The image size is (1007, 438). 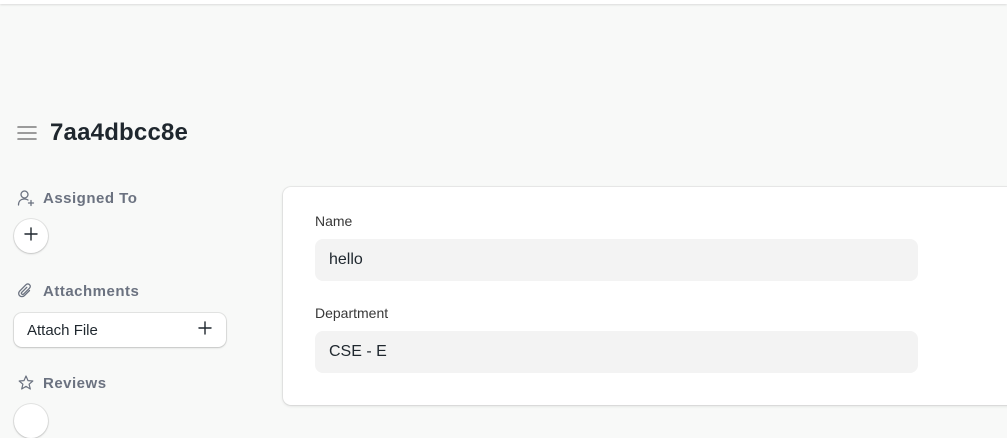 What do you see at coordinates (616, 260) in the screenshot?
I see `name-field: hello` at bounding box center [616, 260].